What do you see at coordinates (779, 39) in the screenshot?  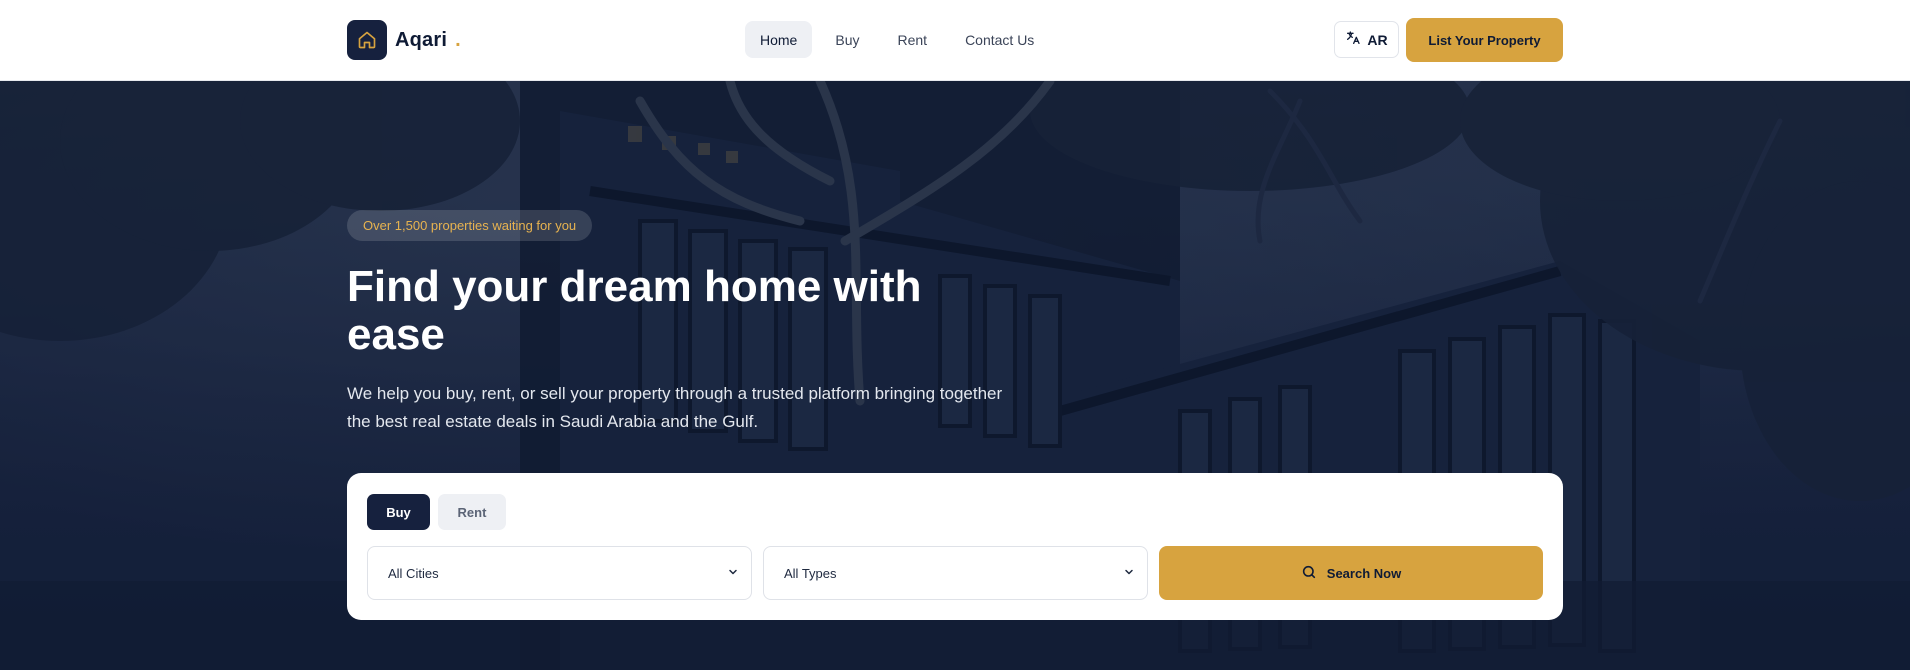 I see `nav-home: Home` at bounding box center [779, 39].